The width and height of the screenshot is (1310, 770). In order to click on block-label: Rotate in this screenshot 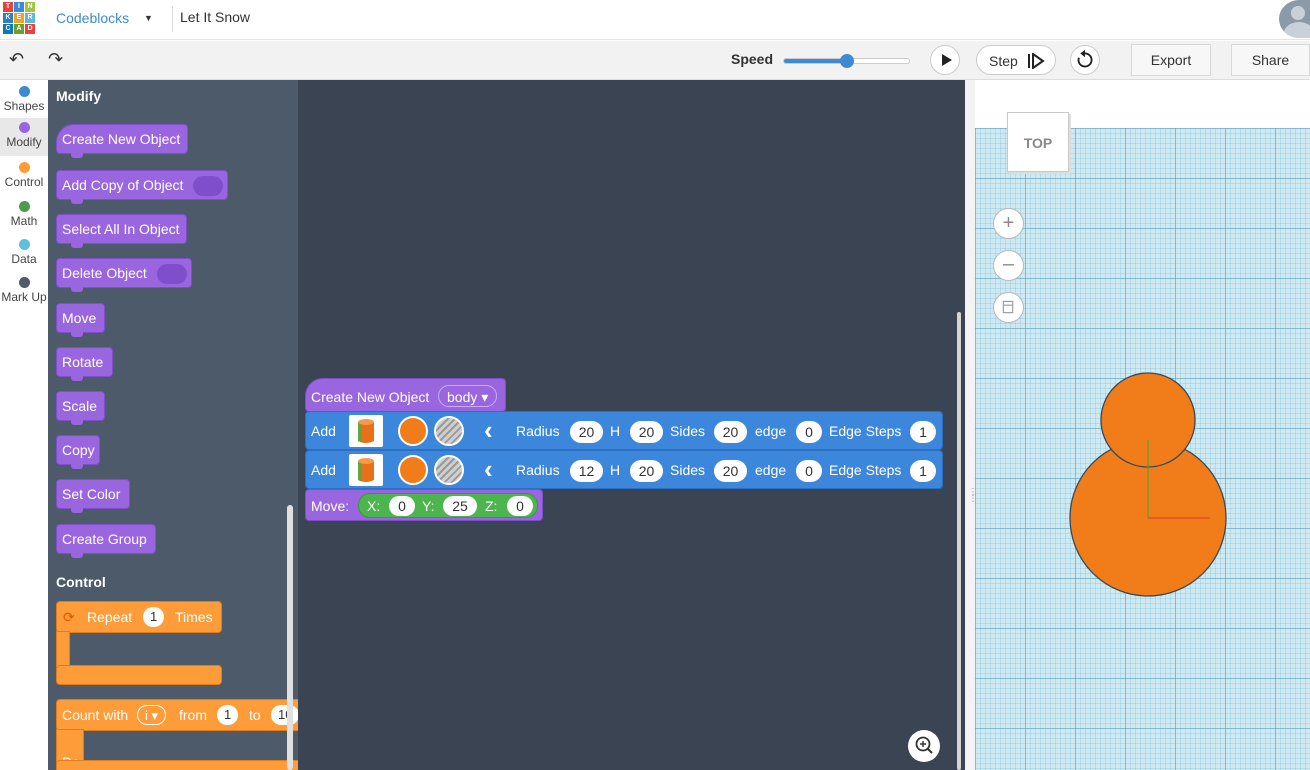, I will do `click(83, 362)`.